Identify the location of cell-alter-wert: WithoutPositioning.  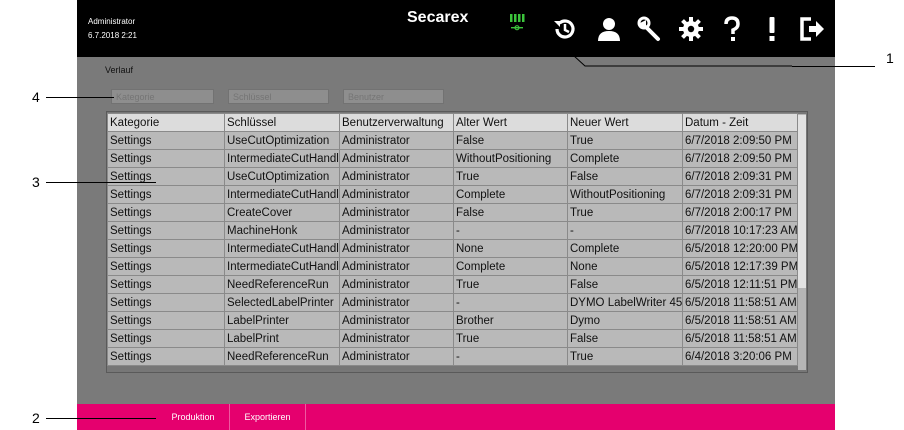
(510, 158).